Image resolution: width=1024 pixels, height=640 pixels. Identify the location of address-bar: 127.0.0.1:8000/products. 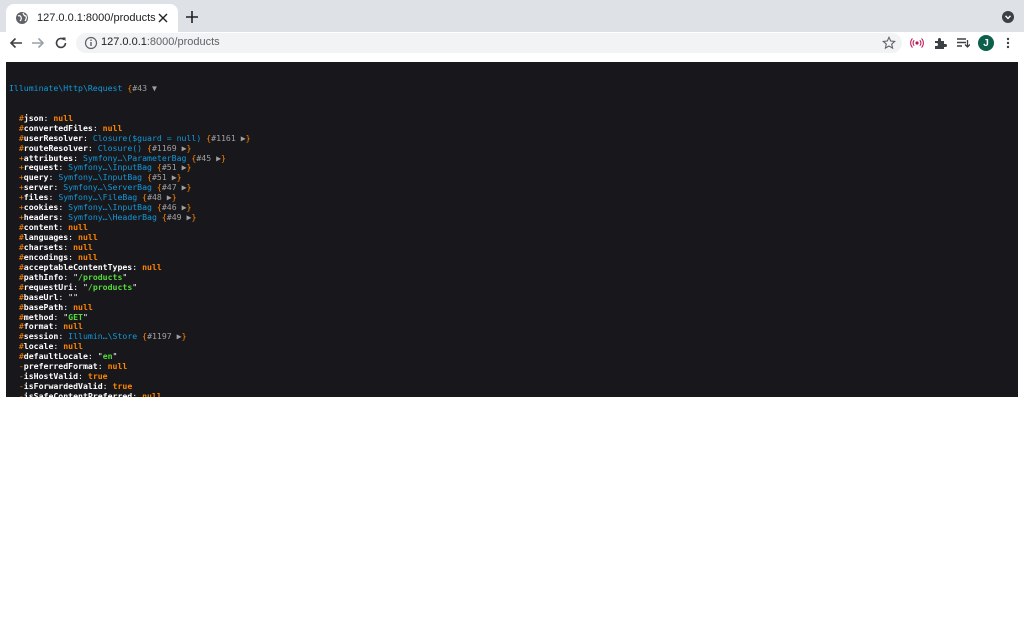
(489, 43).